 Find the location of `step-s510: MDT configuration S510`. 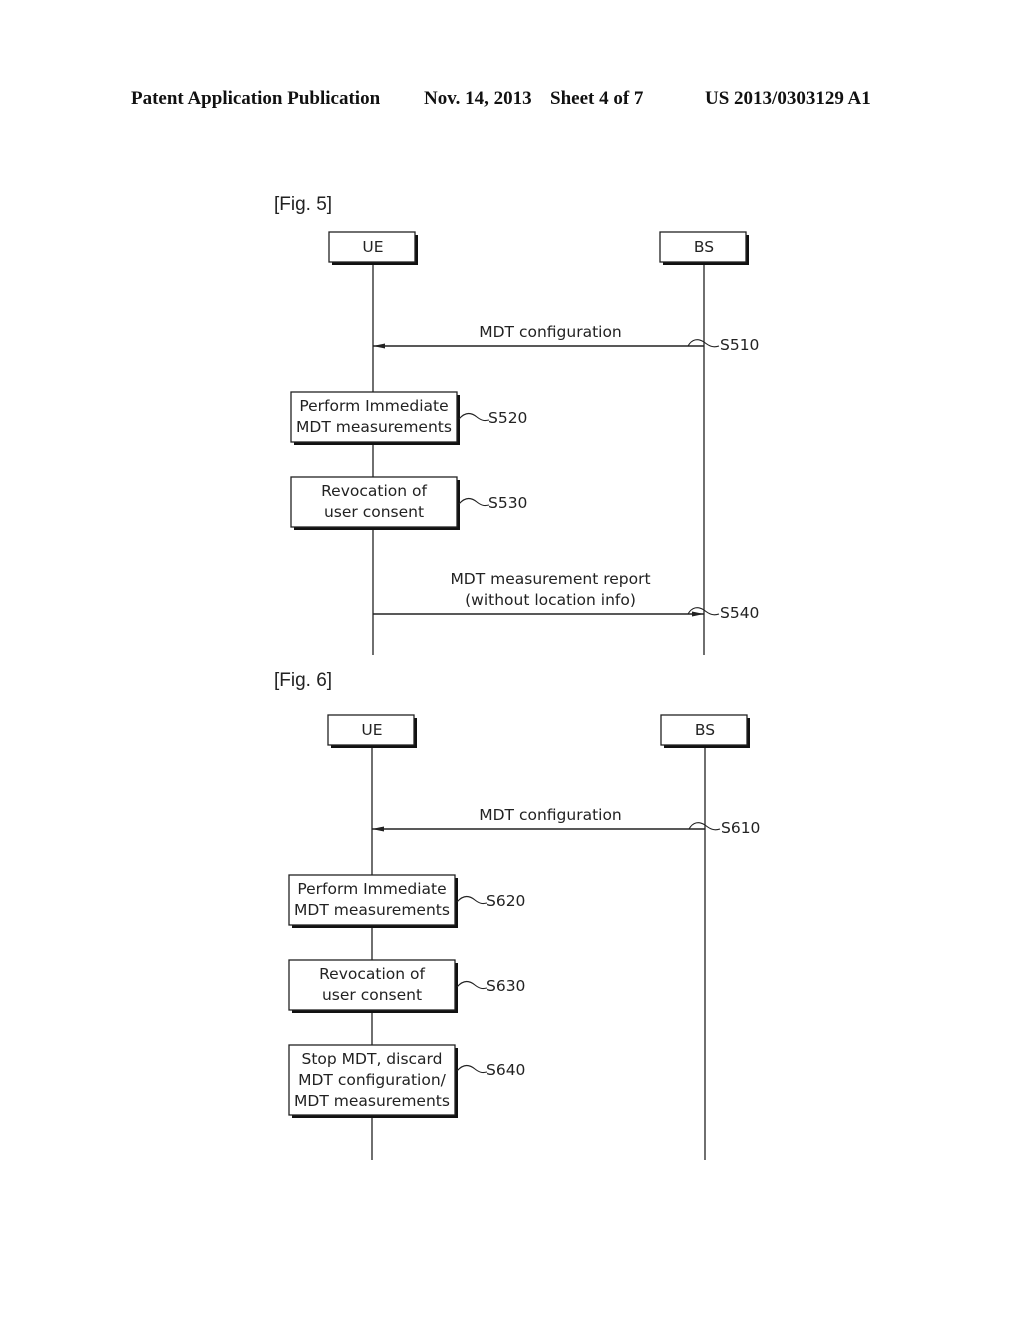

step-s510: MDT configuration S510 is located at coordinates (566, 338).